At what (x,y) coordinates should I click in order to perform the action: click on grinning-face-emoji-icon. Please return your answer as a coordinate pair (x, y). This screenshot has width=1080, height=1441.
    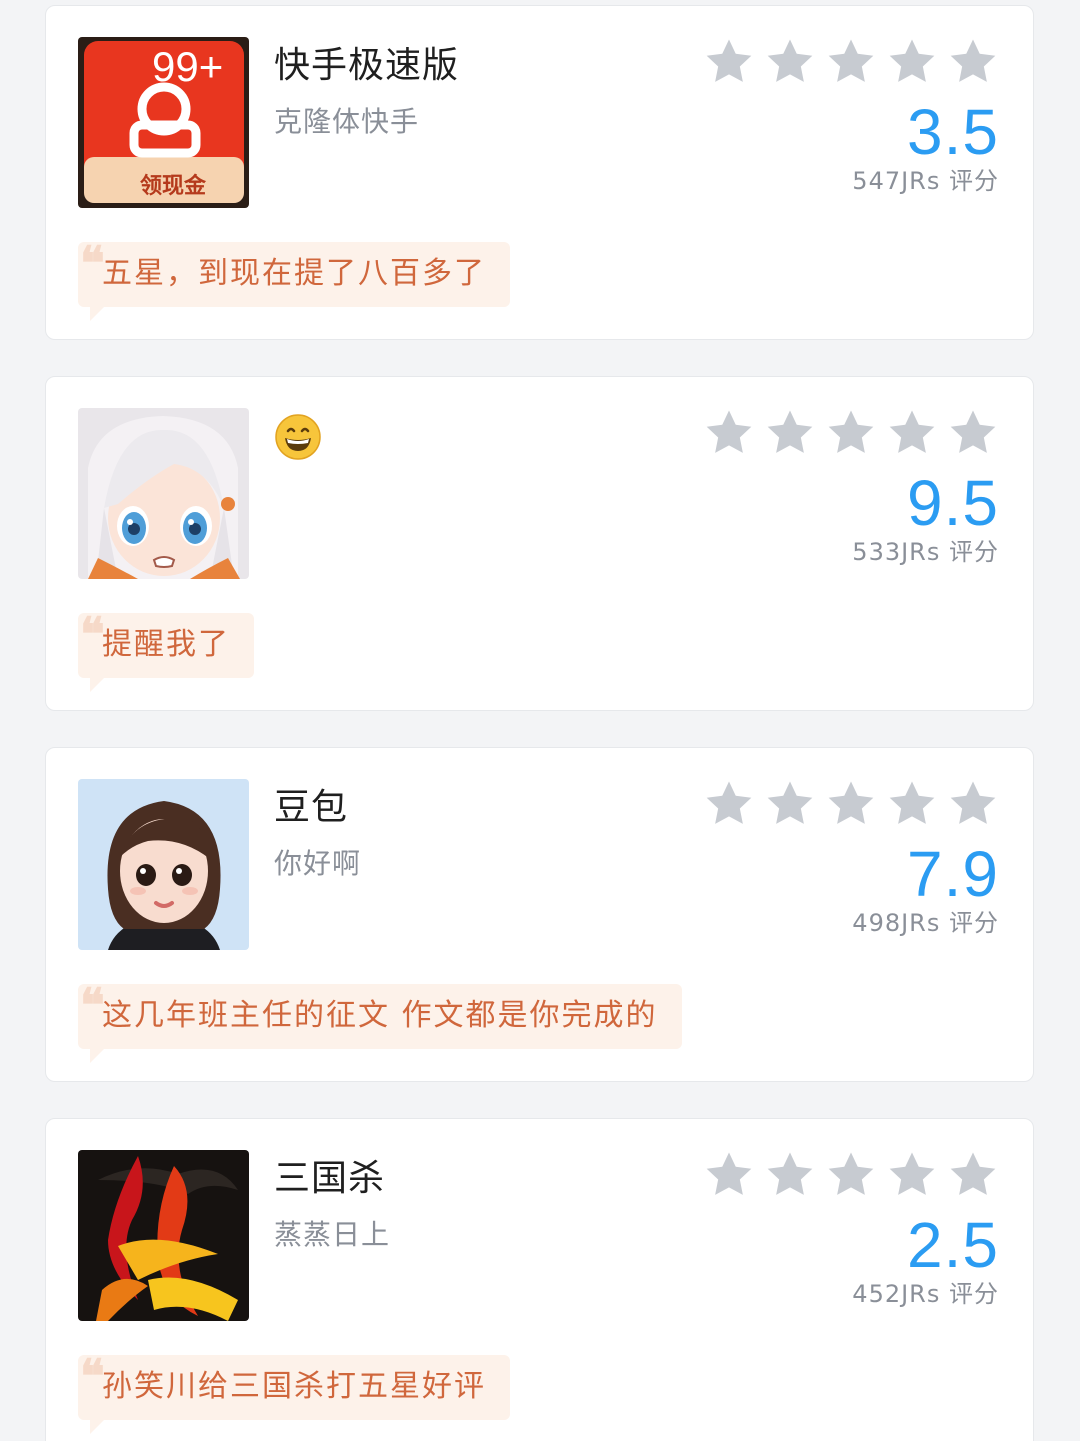
    Looking at the image, I should click on (298, 437).